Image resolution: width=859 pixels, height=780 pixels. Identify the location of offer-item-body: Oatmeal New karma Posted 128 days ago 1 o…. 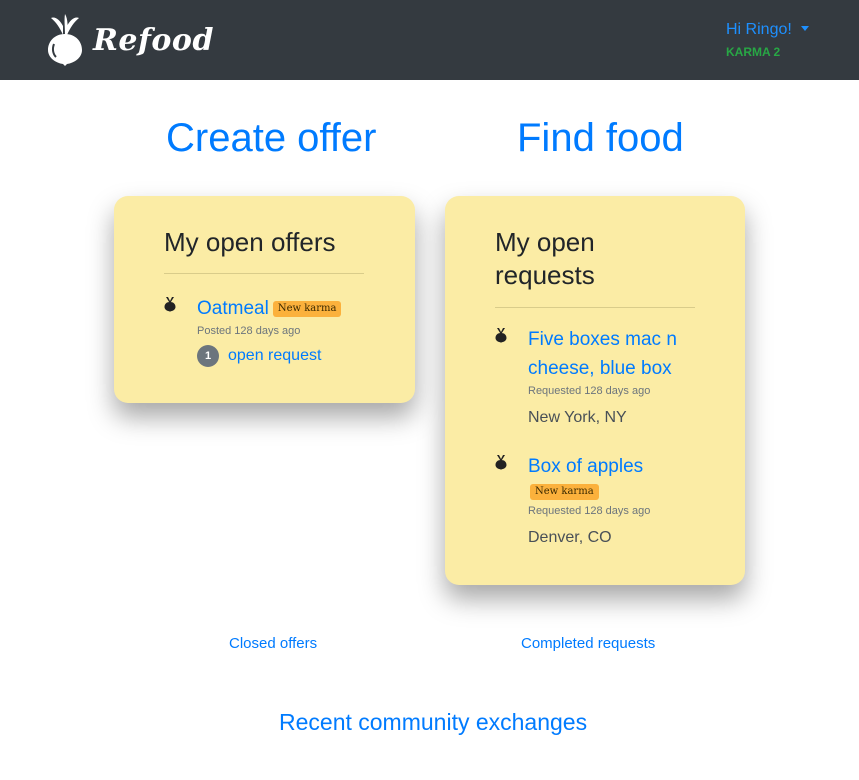
(292, 330).